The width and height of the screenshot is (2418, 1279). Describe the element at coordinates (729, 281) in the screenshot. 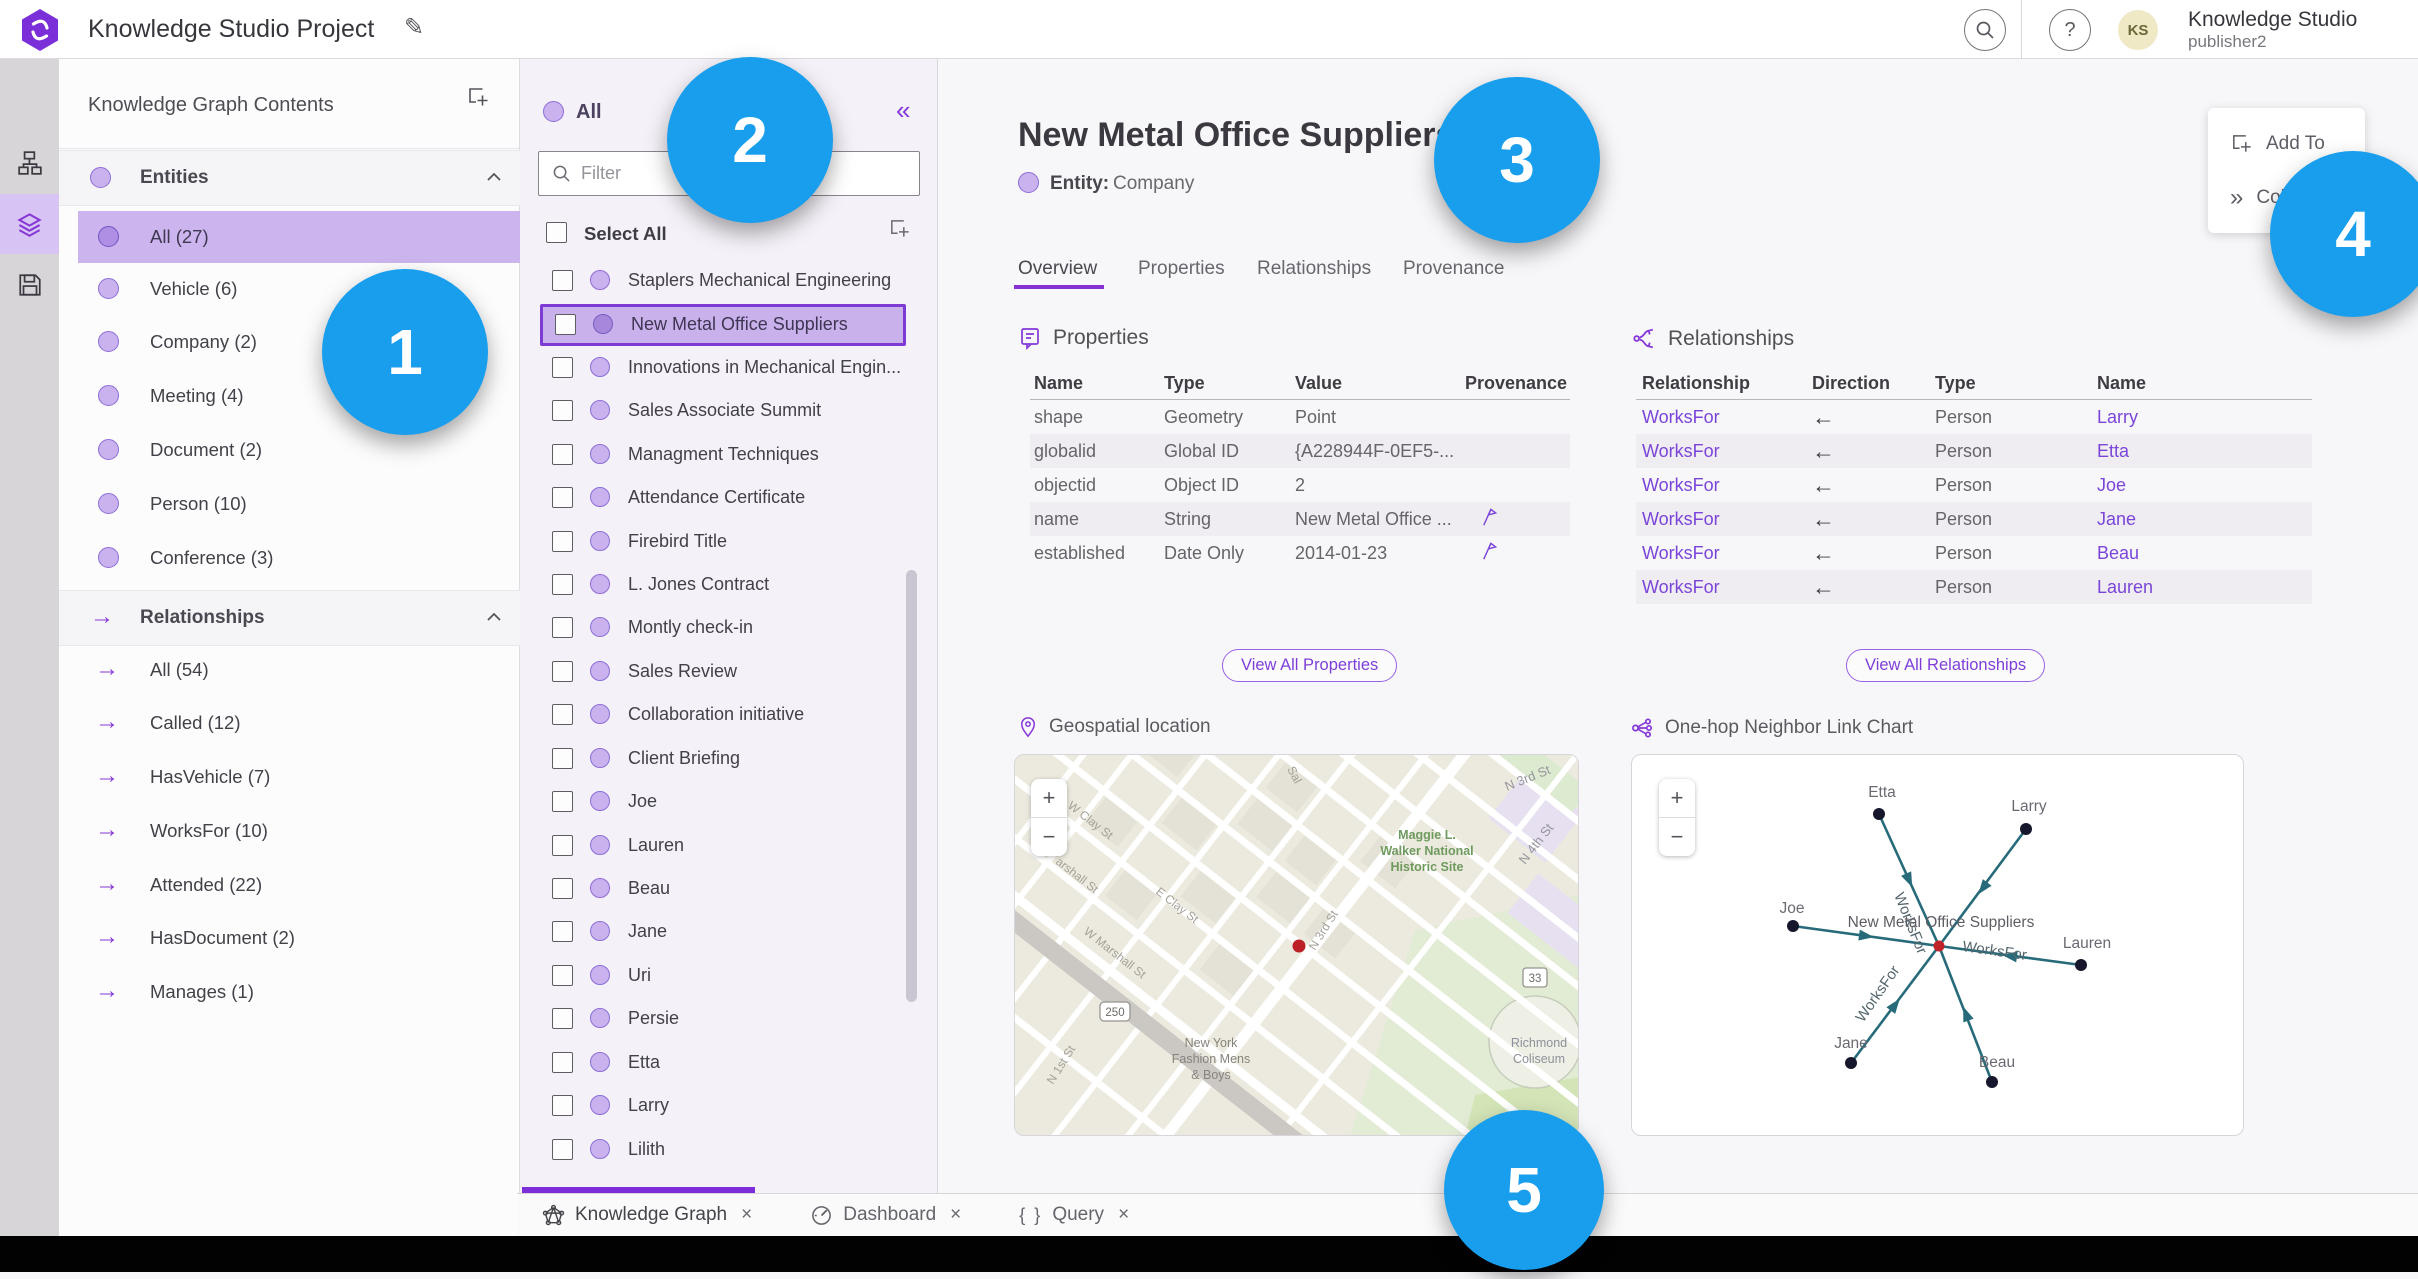

I see `list-item: Staplers Mechanical Engineering` at that location.